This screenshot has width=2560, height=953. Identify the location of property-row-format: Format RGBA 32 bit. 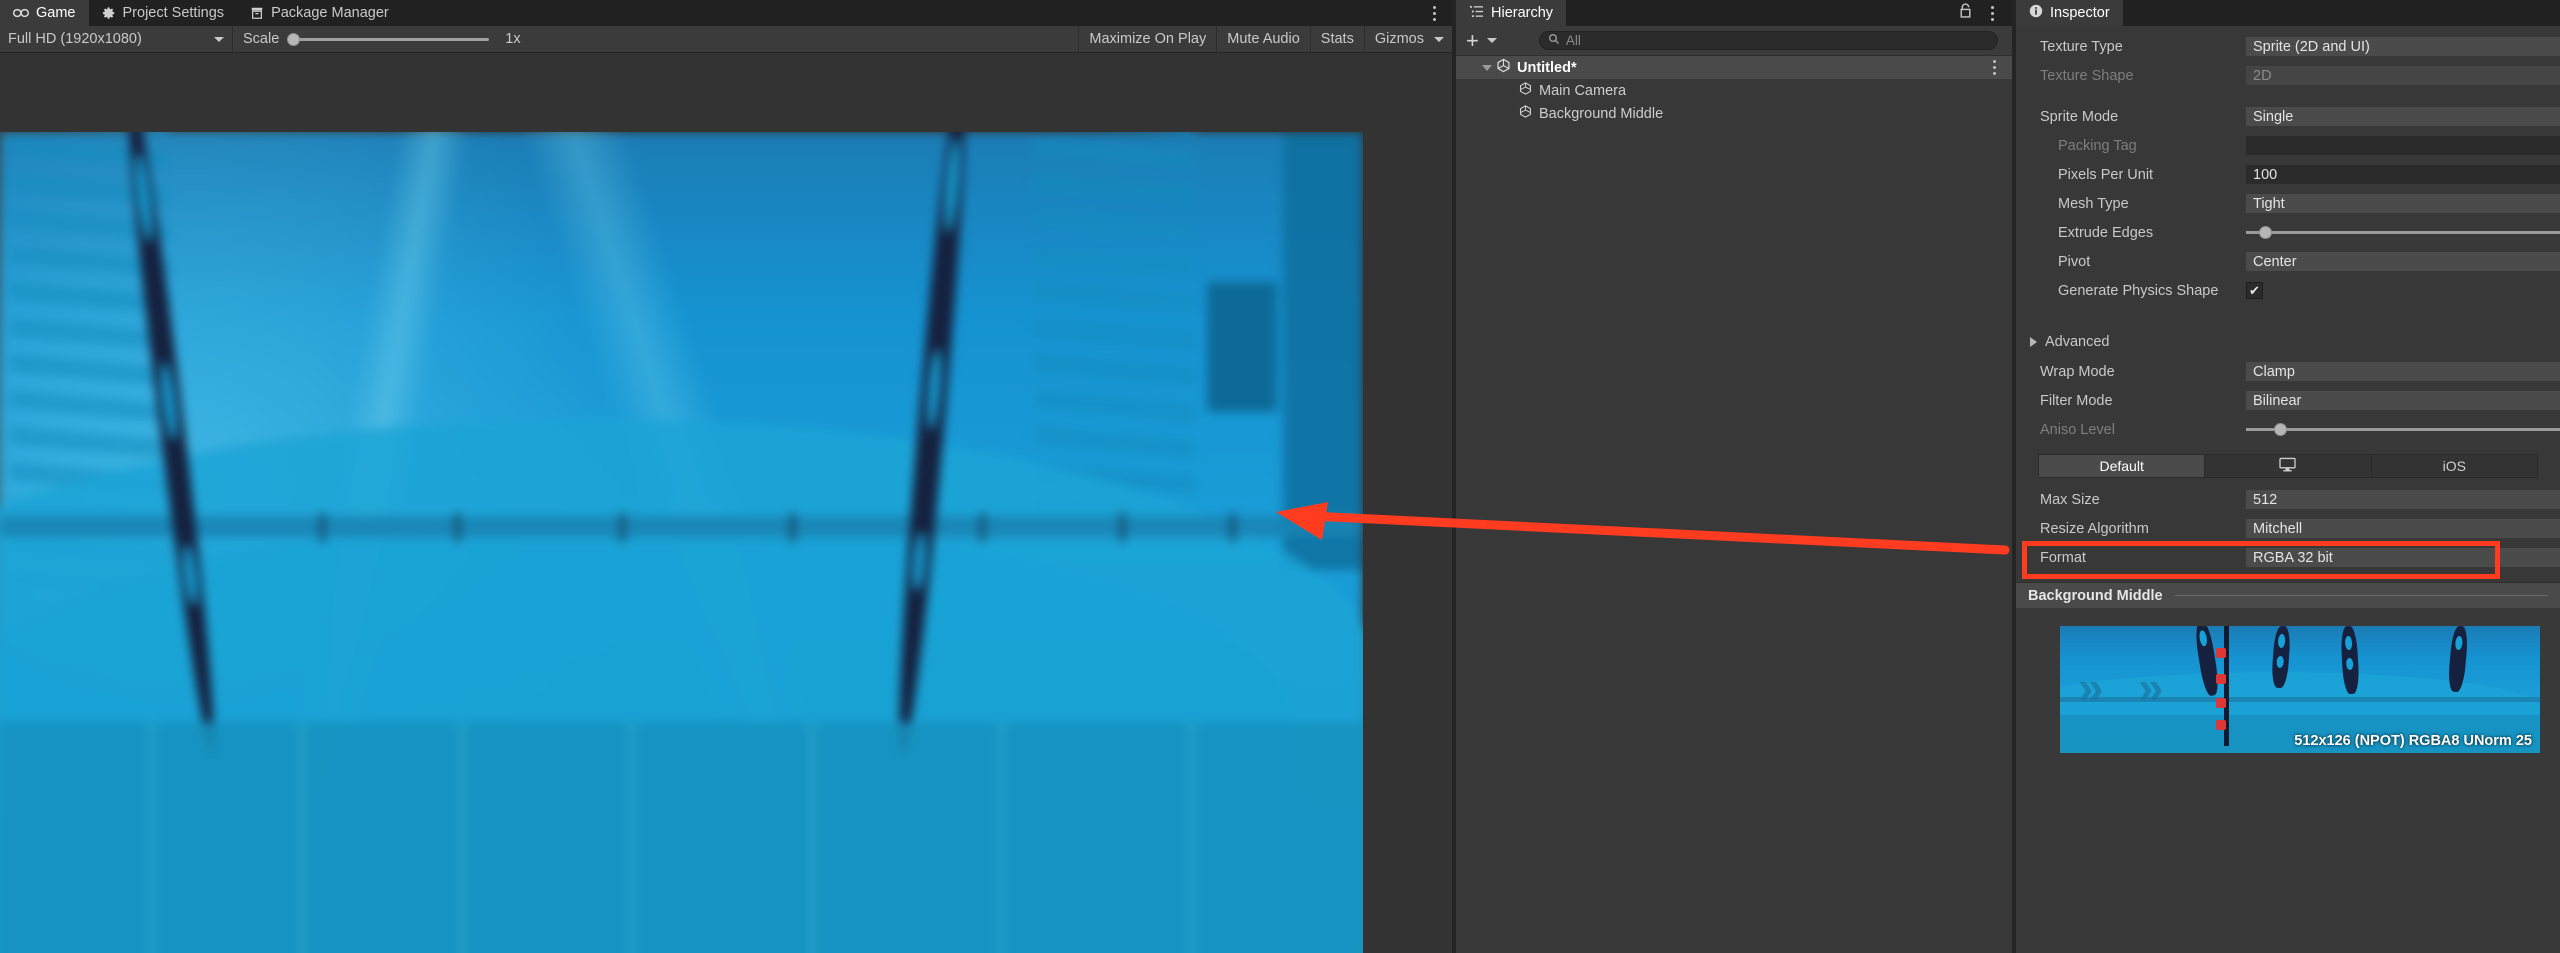
(2288, 557).